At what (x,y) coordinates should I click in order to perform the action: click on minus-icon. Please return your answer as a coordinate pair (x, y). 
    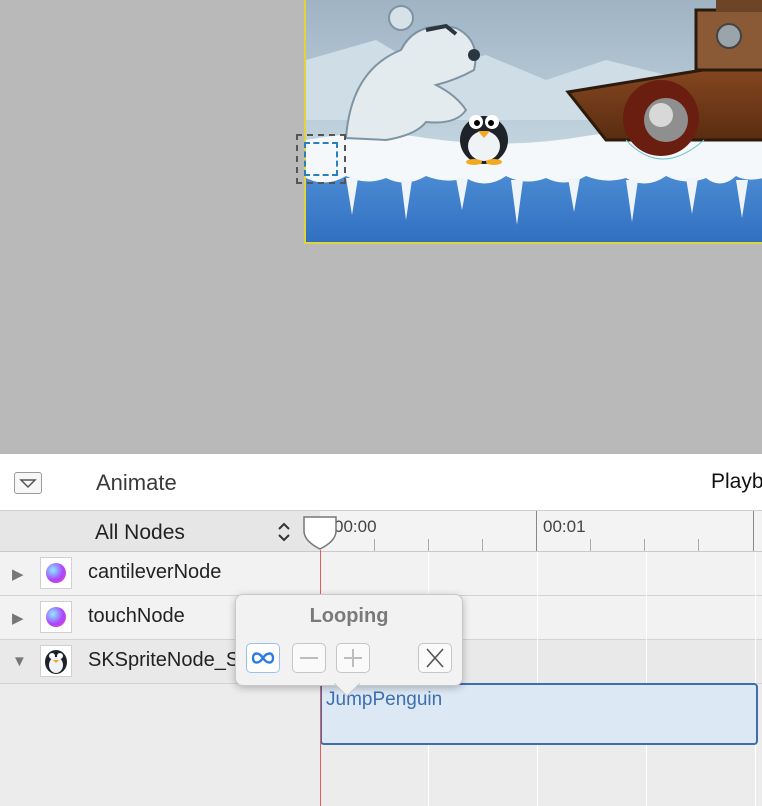
    Looking at the image, I should click on (309, 658).